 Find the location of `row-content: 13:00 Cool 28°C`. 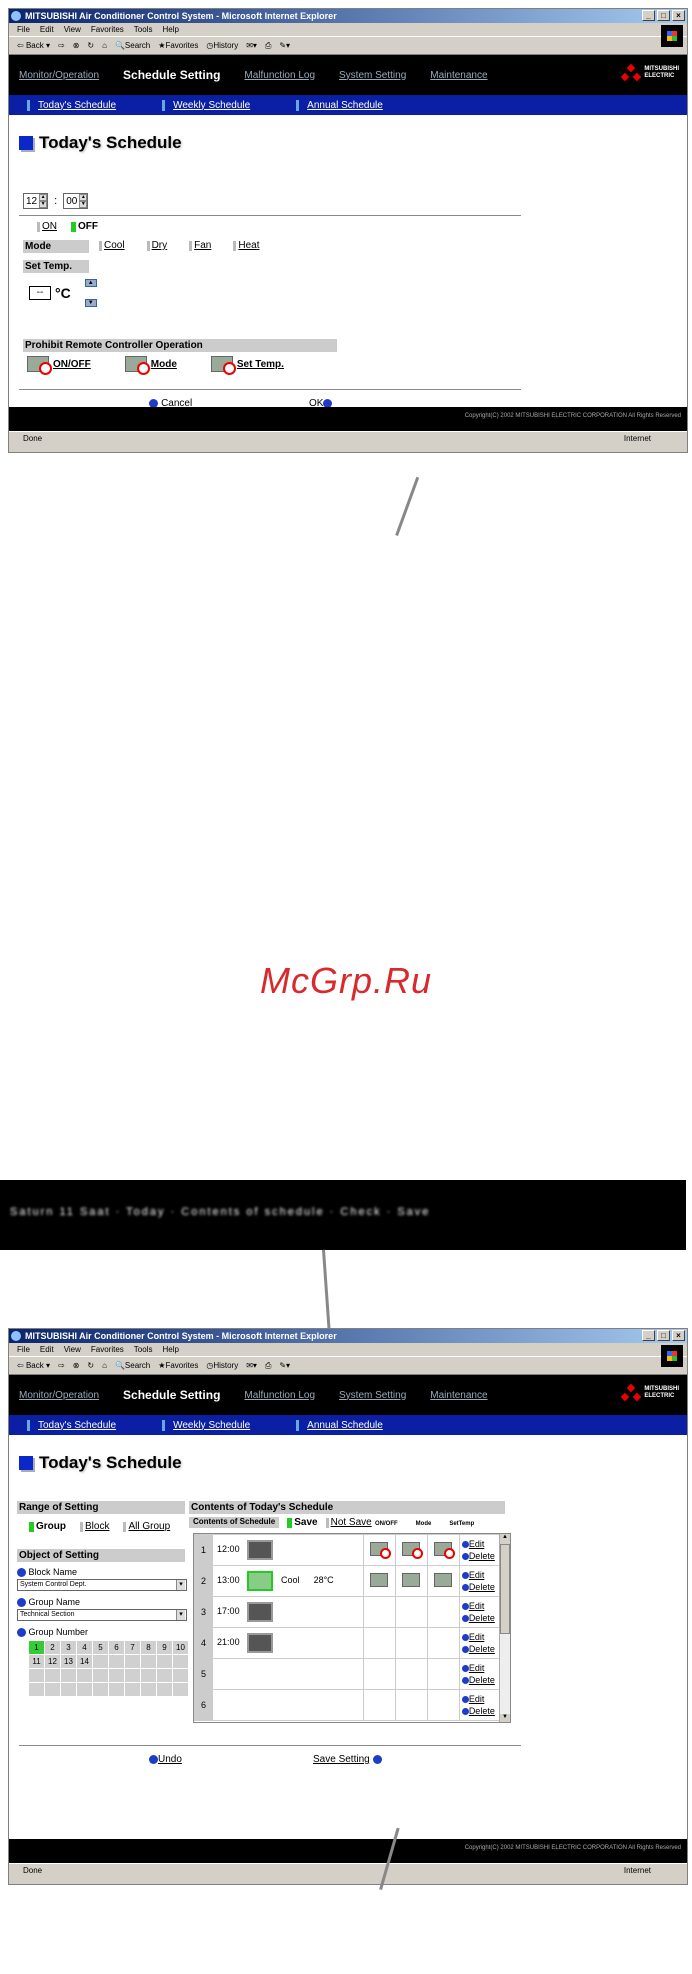

row-content: 13:00 Cool 28°C is located at coordinates (288, 1581).